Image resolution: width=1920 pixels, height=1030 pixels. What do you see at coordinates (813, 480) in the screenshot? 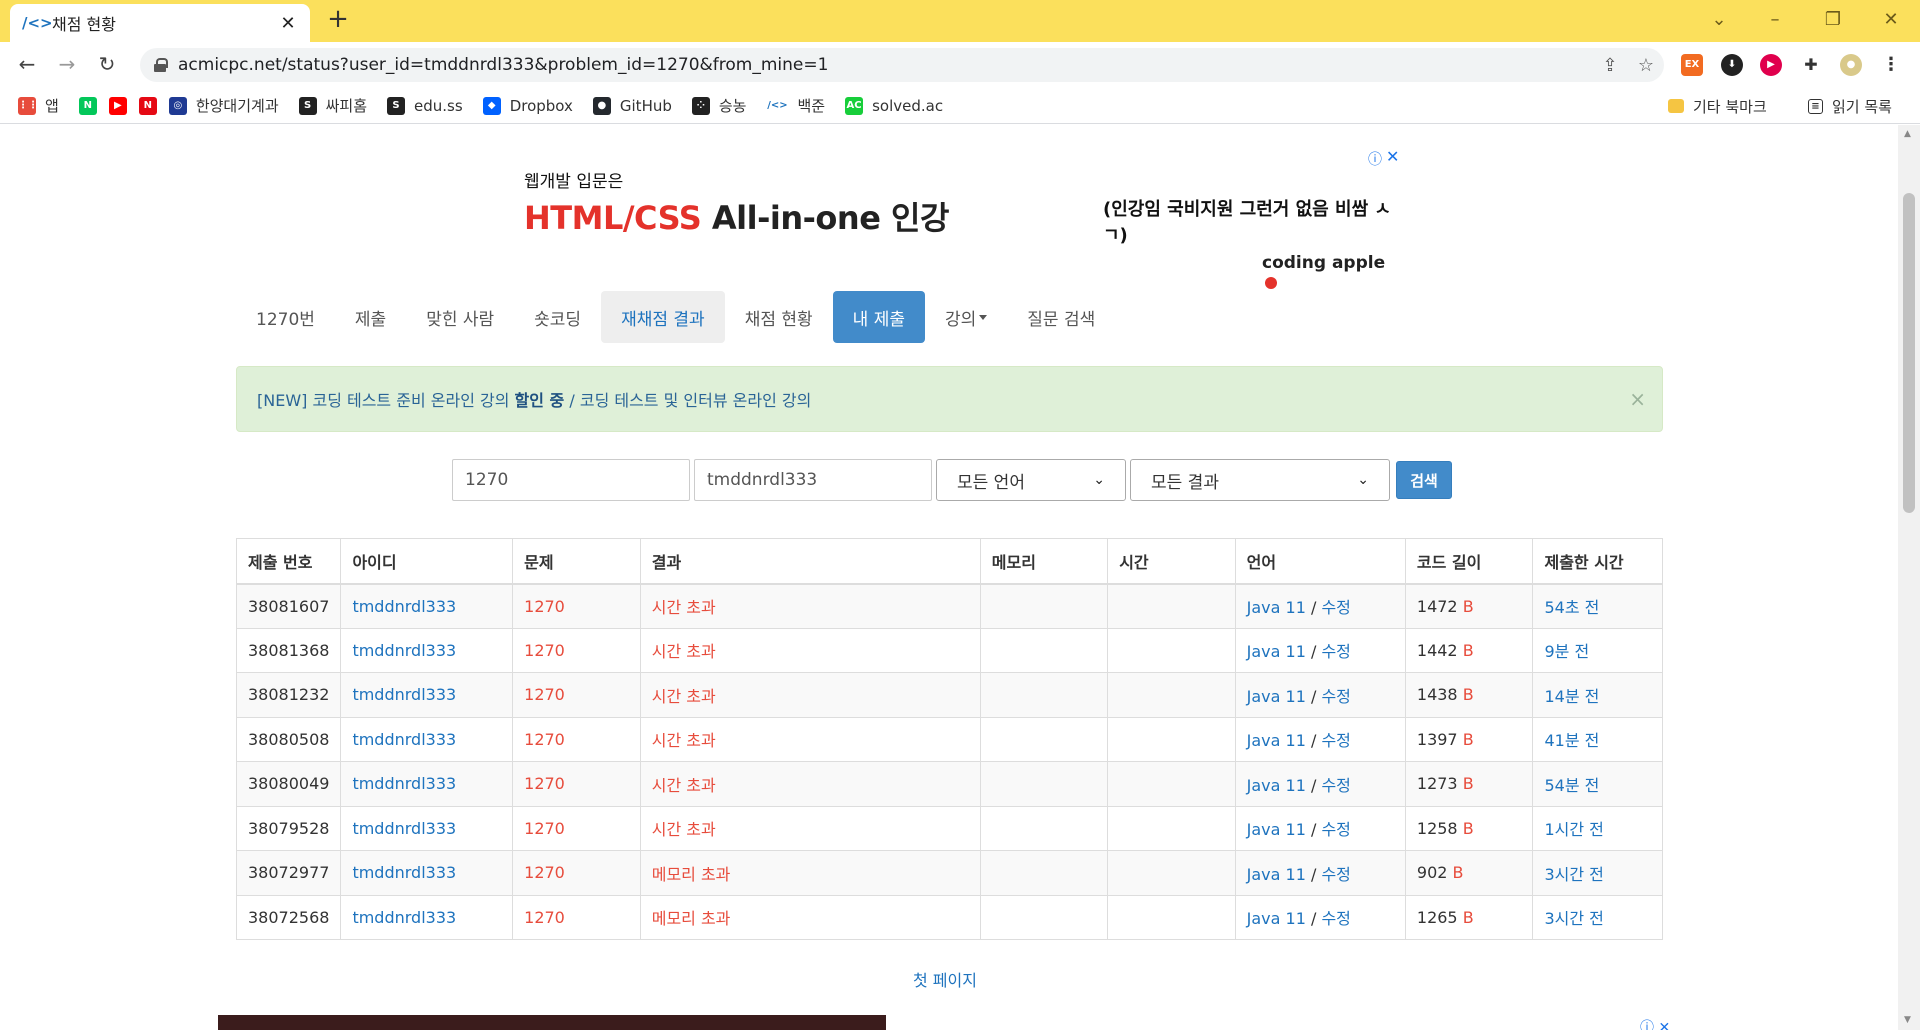
I see `user-id-input: tmddnrdl333` at bounding box center [813, 480].